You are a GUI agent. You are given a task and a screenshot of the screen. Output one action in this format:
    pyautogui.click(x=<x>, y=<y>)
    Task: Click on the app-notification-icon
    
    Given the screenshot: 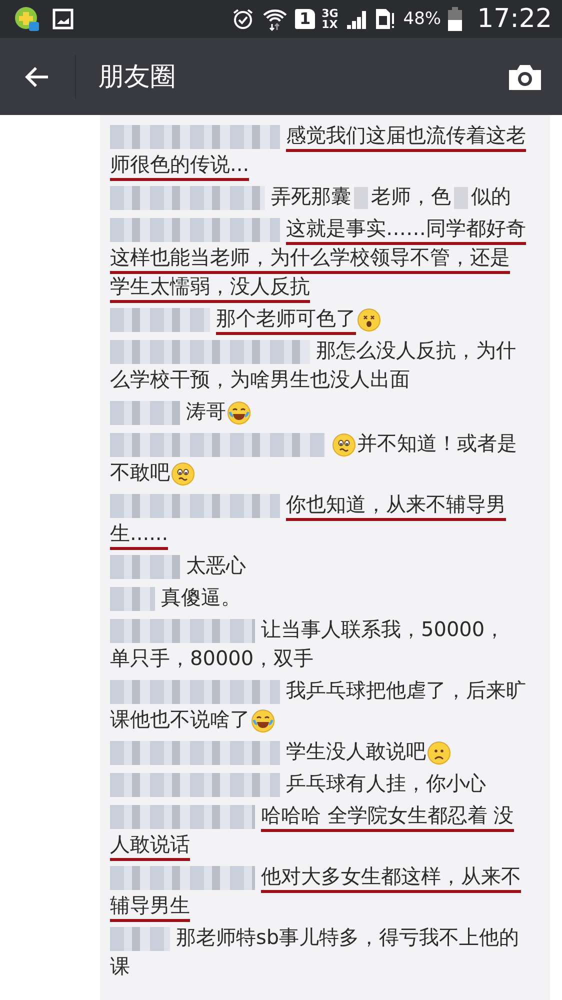 What is the action you would take?
    pyautogui.click(x=27, y=19)
    